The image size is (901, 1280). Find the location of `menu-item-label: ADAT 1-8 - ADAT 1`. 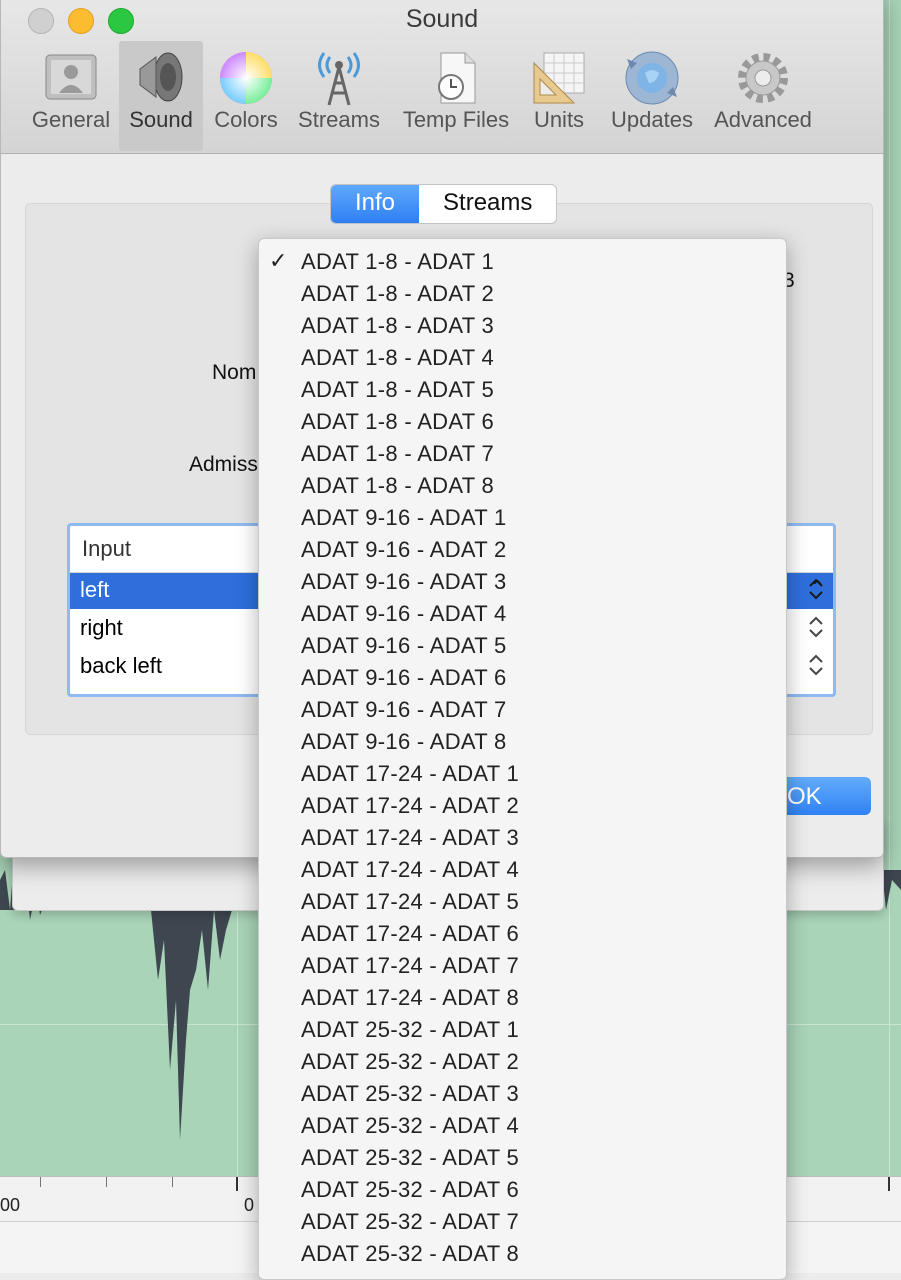

menu-item-label: ADAT 1-8 - ADAT 1 is located at coordinates (397, 261).